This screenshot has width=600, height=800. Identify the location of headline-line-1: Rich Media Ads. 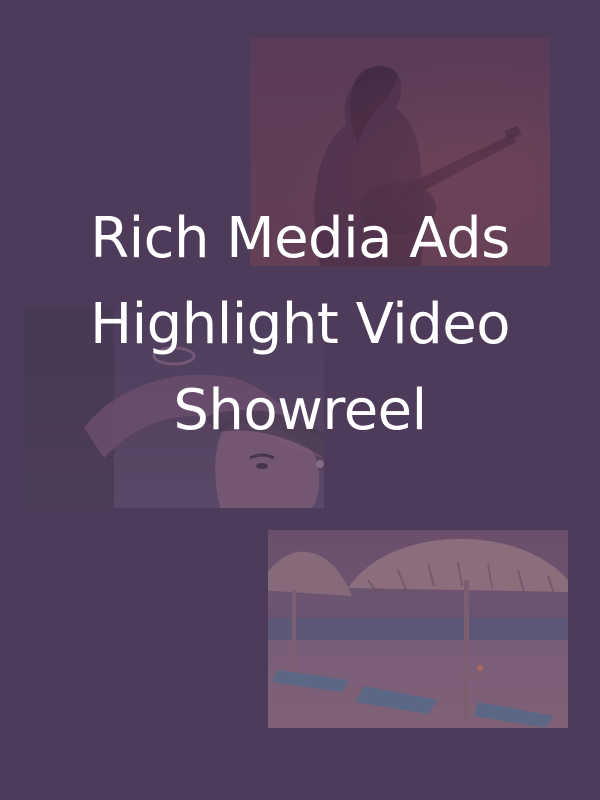
(300, 238).